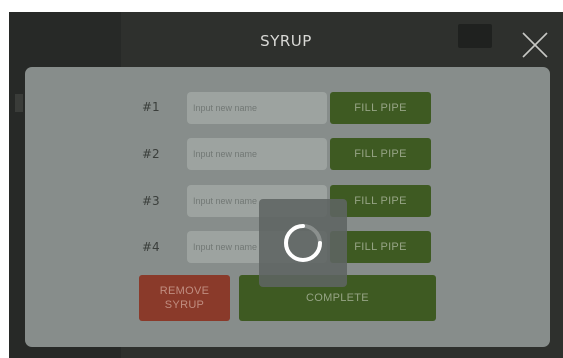 The width and height of the screenshot is (563, 358). What do you see at coordinates (151, 247) in the screenshot?
I see `row-label-4: #4` at bounding box center [151, 247].